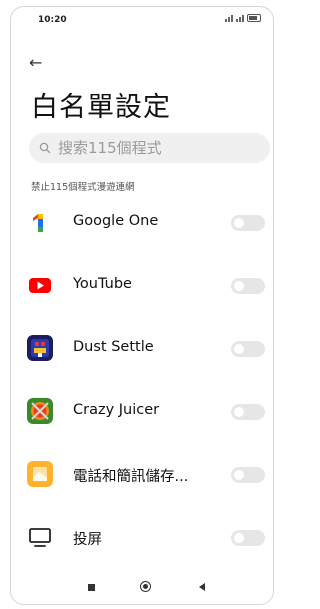  Describe the element at coordinates (40, 474) in the screenshot. I see `phone-sms-backup-icon` at that location.